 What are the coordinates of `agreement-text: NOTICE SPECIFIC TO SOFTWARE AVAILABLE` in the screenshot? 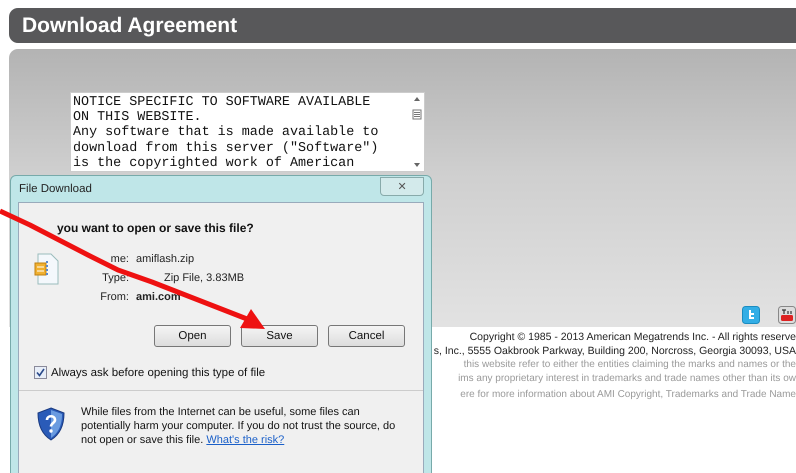 It's located at (222, 102).